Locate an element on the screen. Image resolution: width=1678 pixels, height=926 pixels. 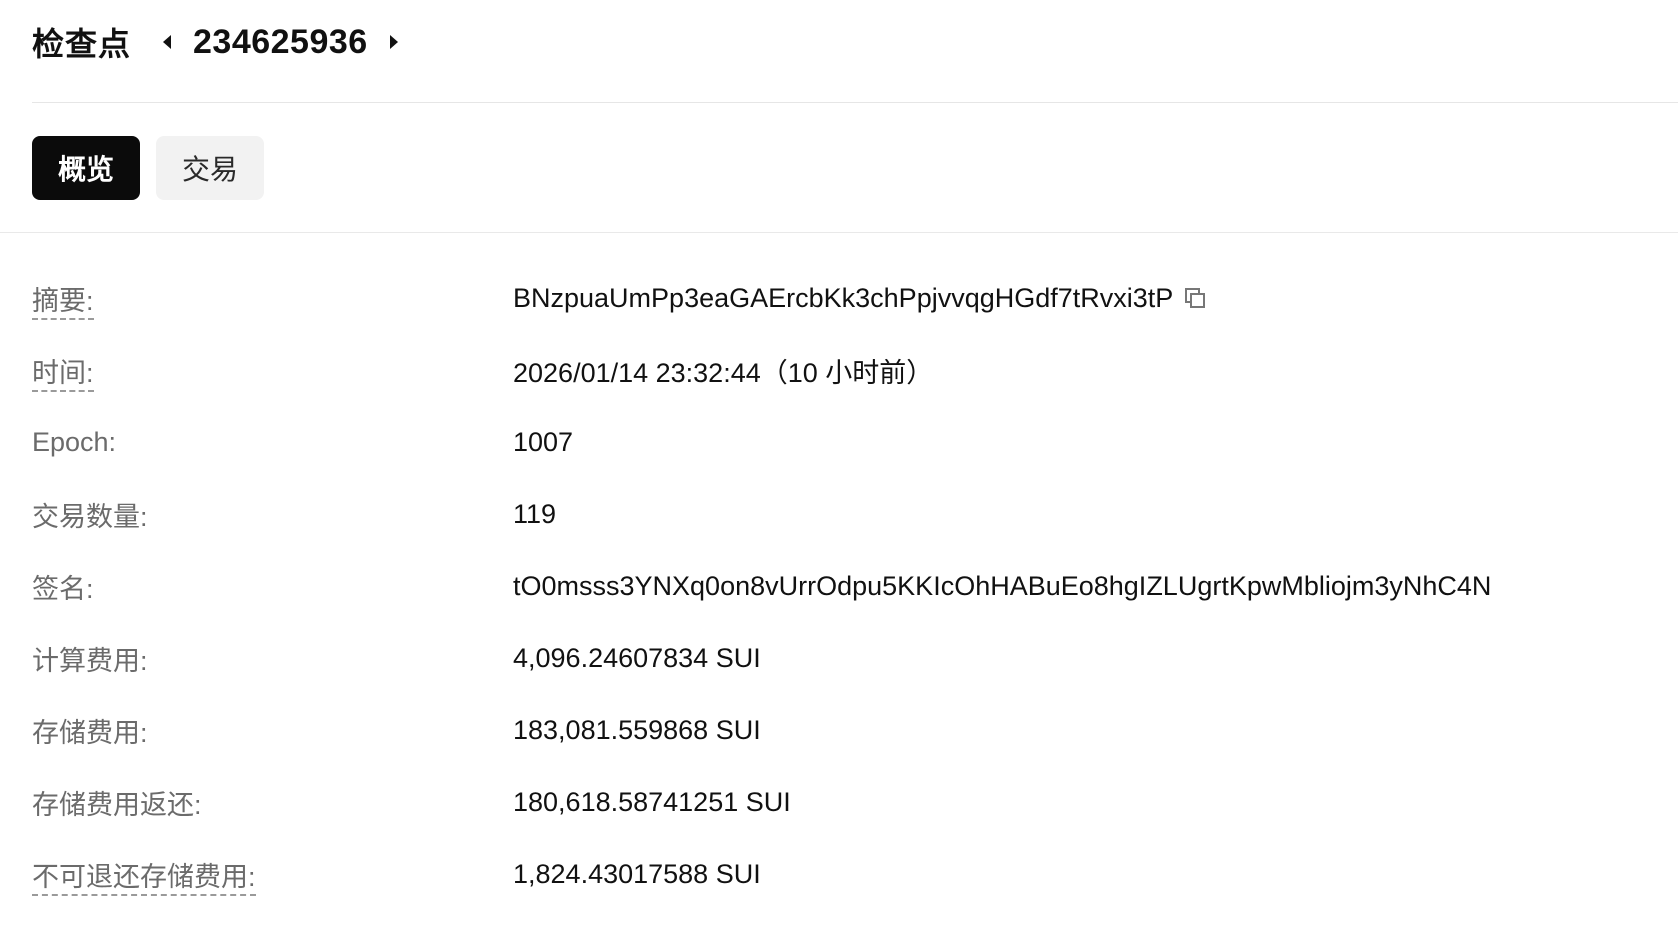
detail-row-time: 时间: 2026/01/14 23:32:44（10 小时前） is located at coordinates (855, 370).